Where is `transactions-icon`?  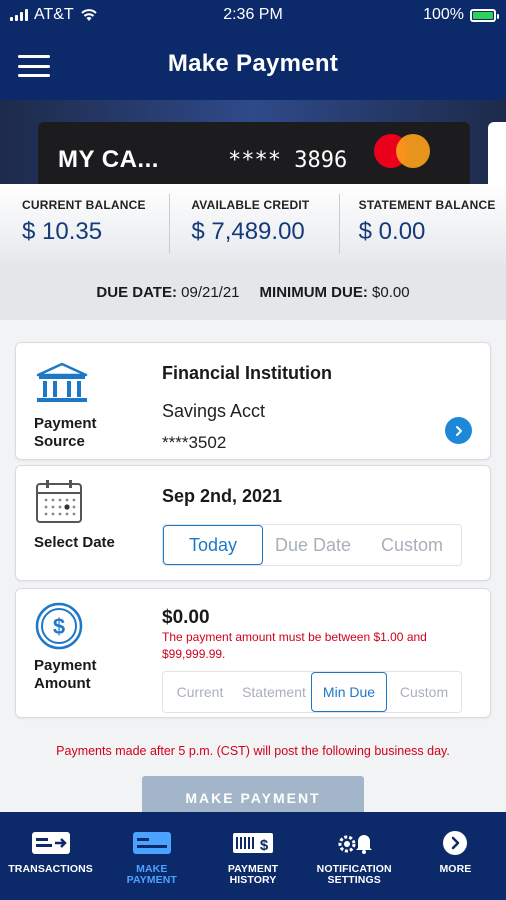 transactions-icon is located at coordinates (51, 843).